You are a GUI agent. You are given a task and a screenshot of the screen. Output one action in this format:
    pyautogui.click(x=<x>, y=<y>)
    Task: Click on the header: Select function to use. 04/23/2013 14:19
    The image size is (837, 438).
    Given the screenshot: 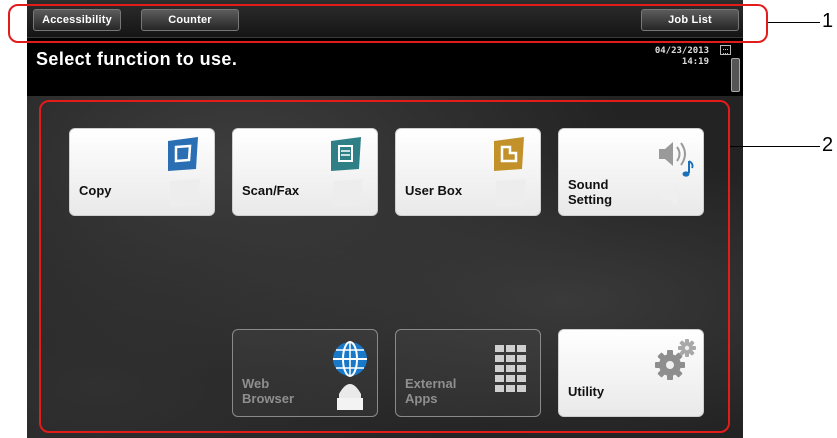 What is the action you would take?
    pyautogui.click(x=385, y=67)
    